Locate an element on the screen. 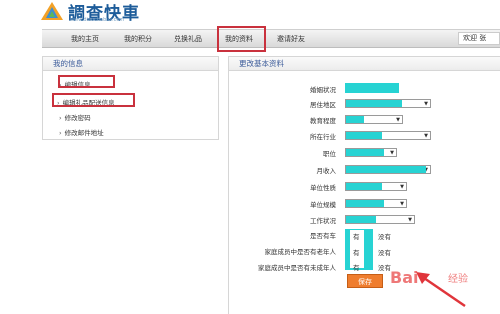 Image resolution: width=500 pixels, height=314 pixels. has-minors-yes: 有 is located at coordinates (356, 267).